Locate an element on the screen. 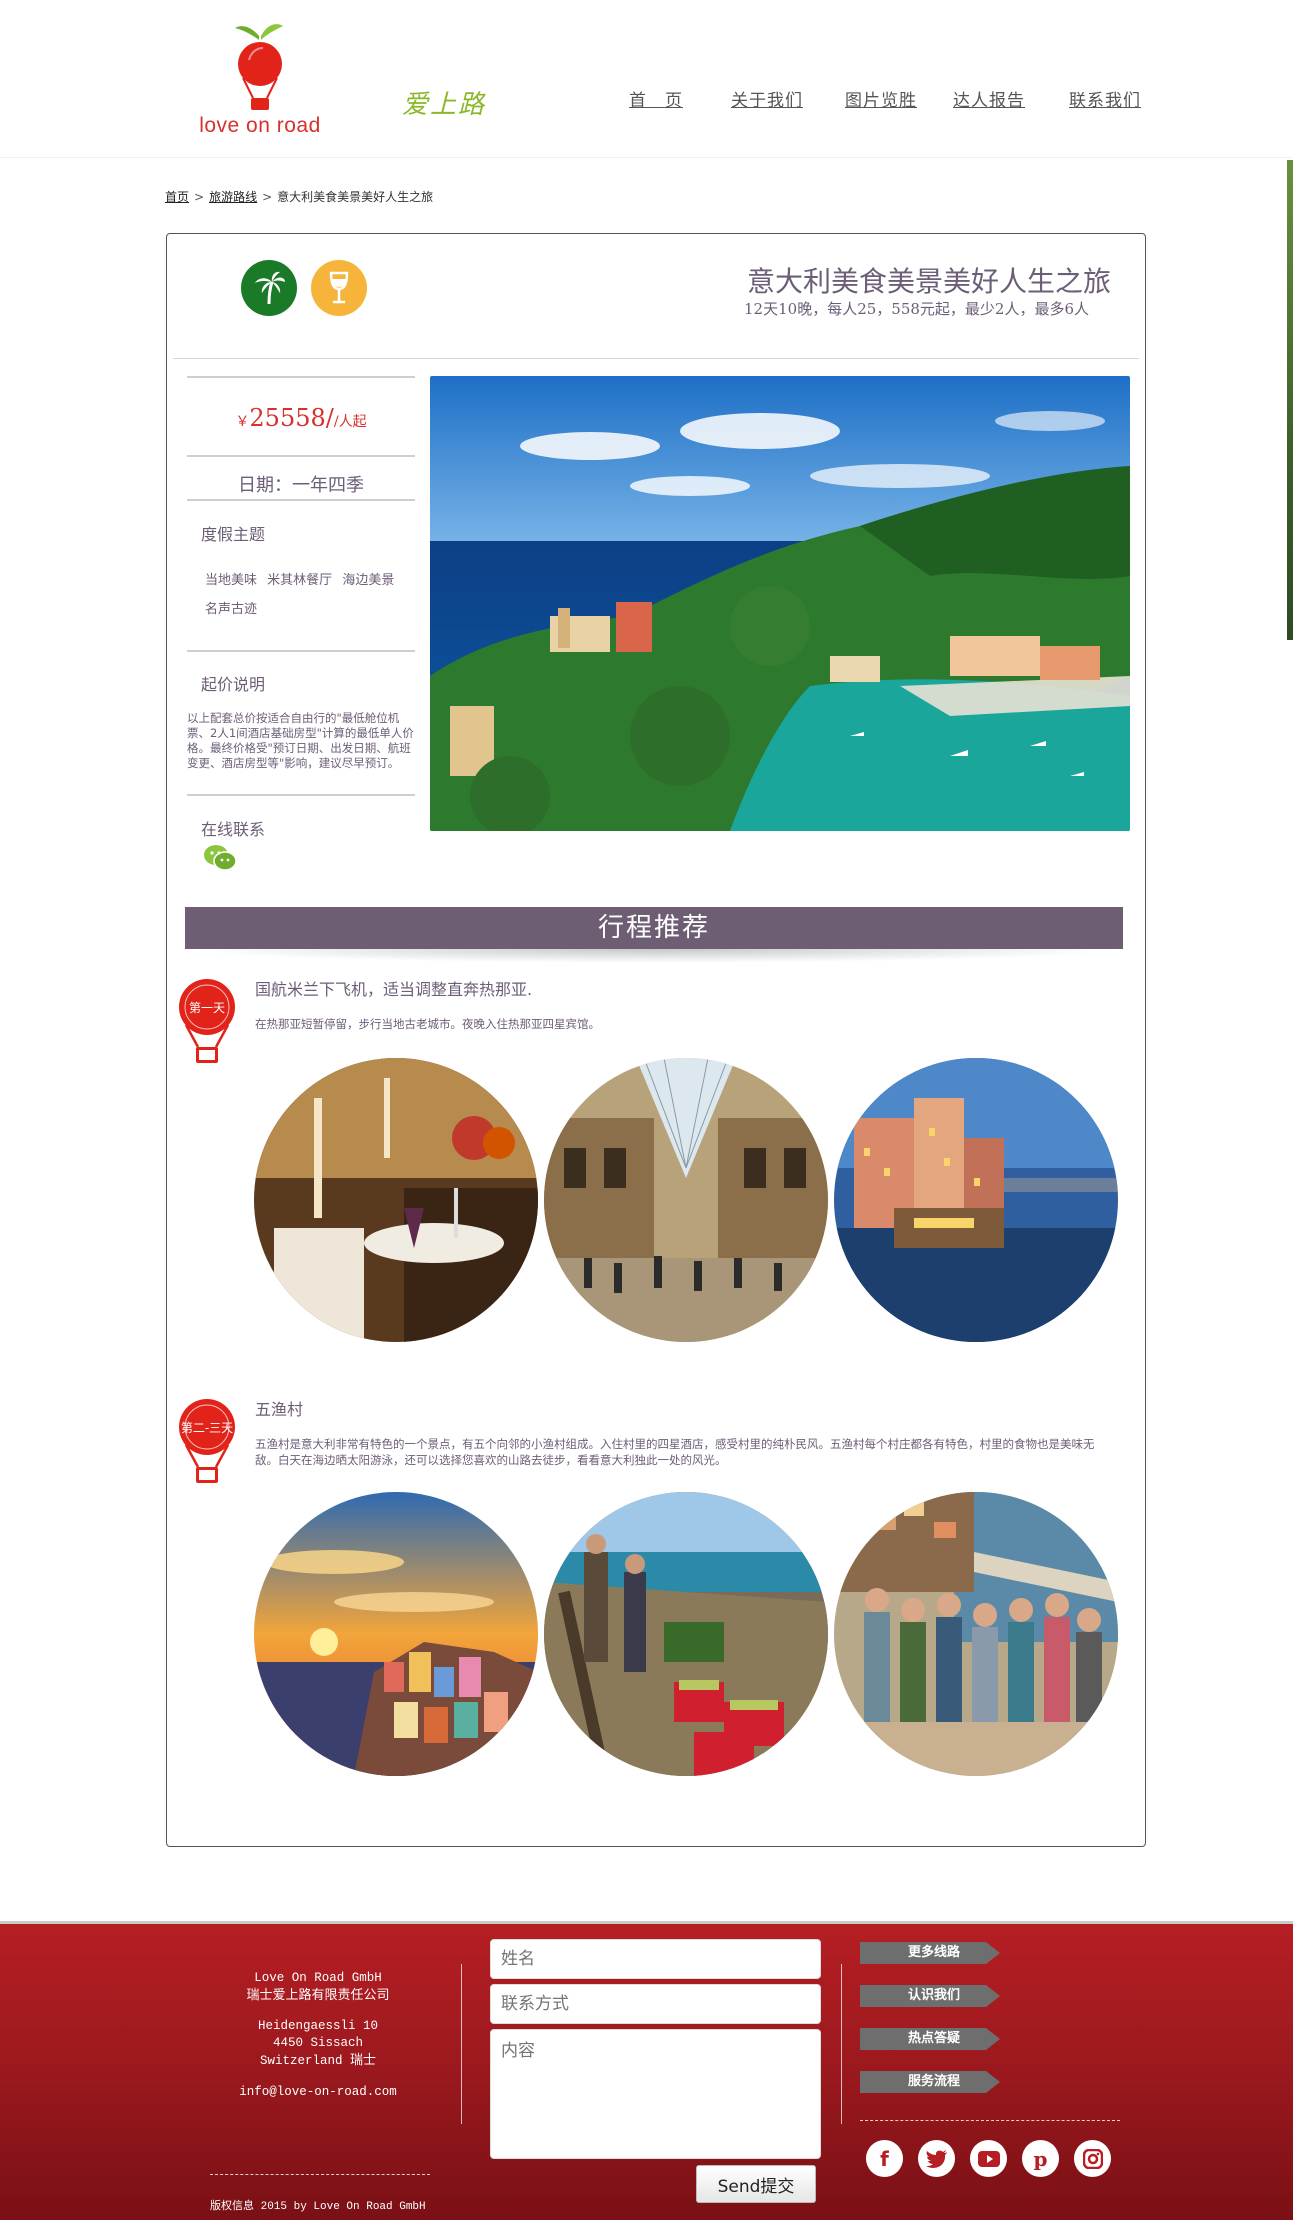 This screenshot has height=2220, width=1293. nav-contact: 联系我们 is located at coordinates (1105, 98).